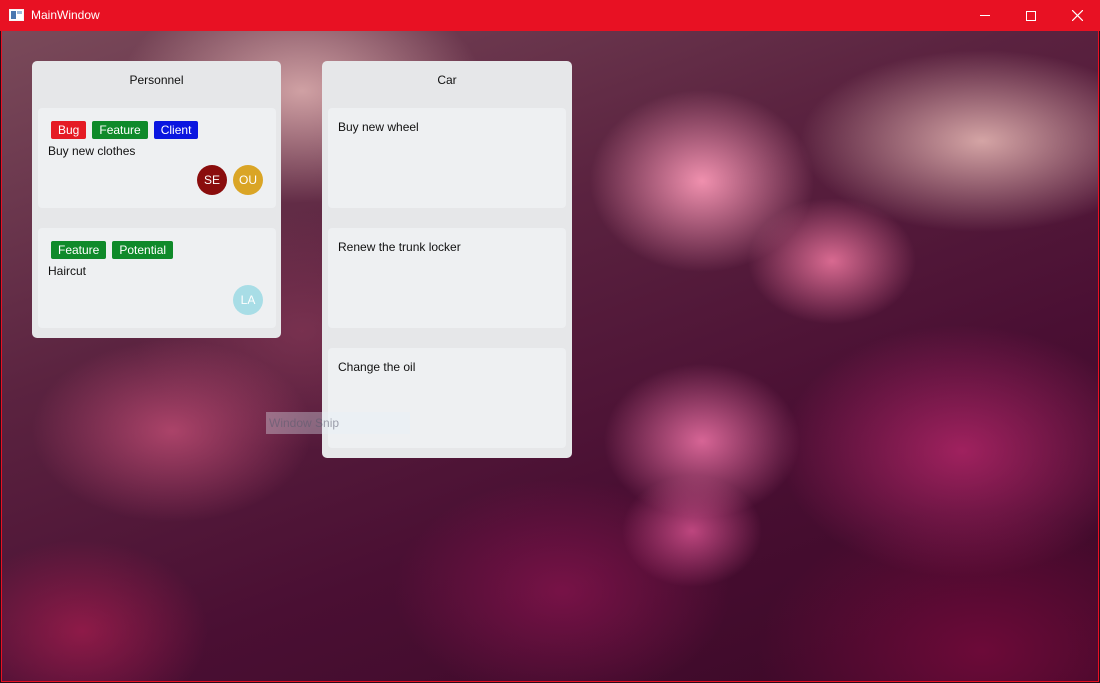  What do you see at coordinates (176, 130) in the screenshot?
I see `tag-client: Client` at bounding box center [176, 130].